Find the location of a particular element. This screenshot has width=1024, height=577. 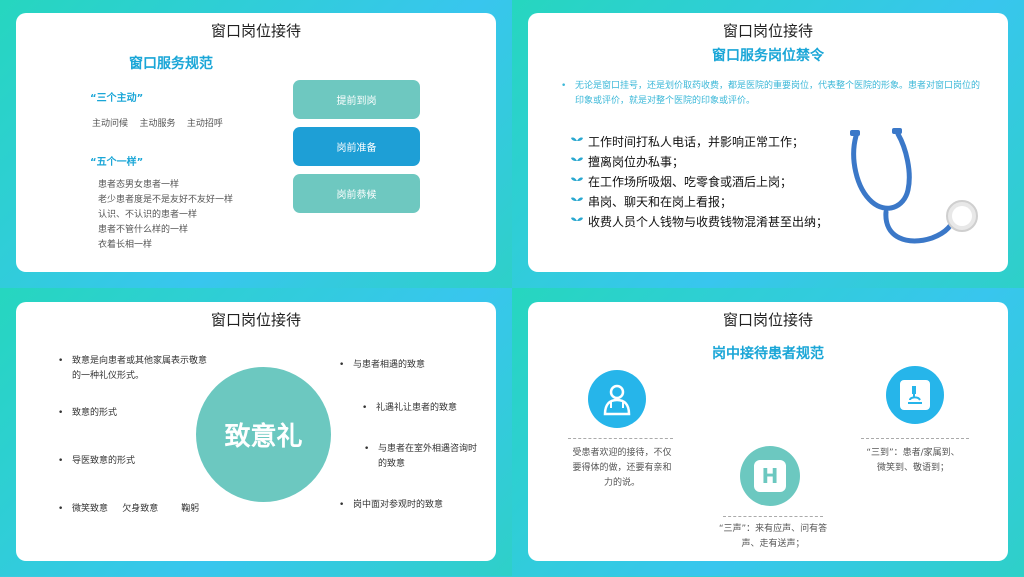

right-bullet: 礼遇礼让患者的致意 is located at coordinates (409, 408).